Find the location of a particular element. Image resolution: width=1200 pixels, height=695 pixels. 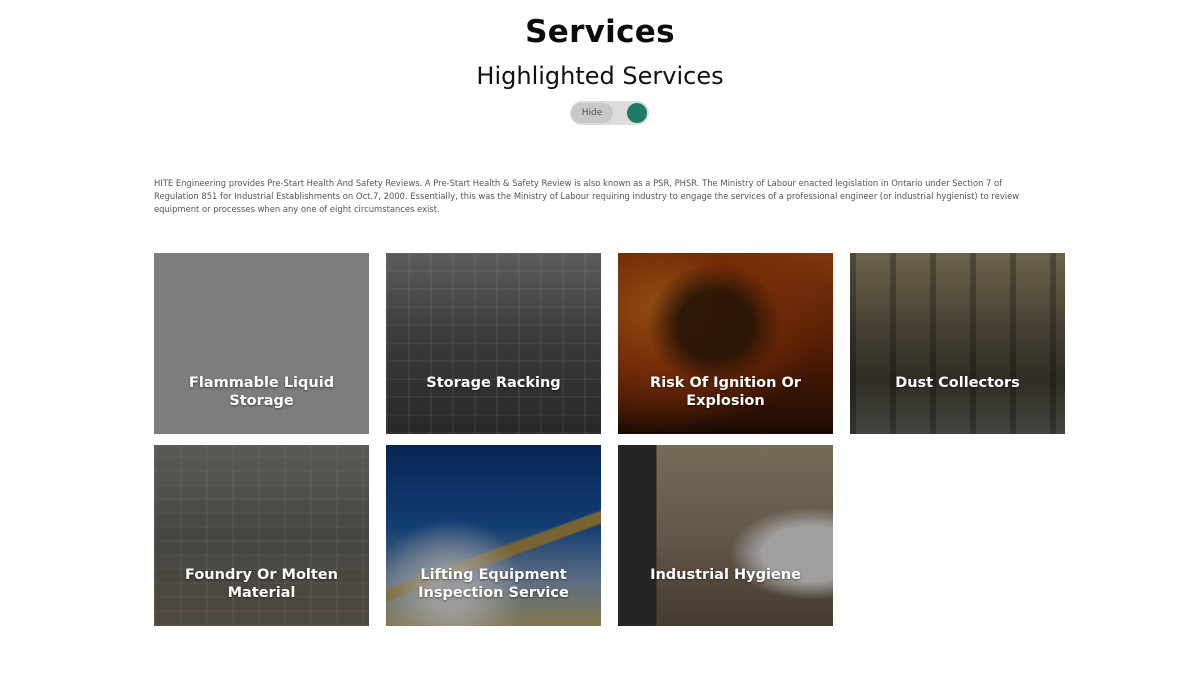

section-subtitle: Highlighted Services is located at coordinates (600, 76).